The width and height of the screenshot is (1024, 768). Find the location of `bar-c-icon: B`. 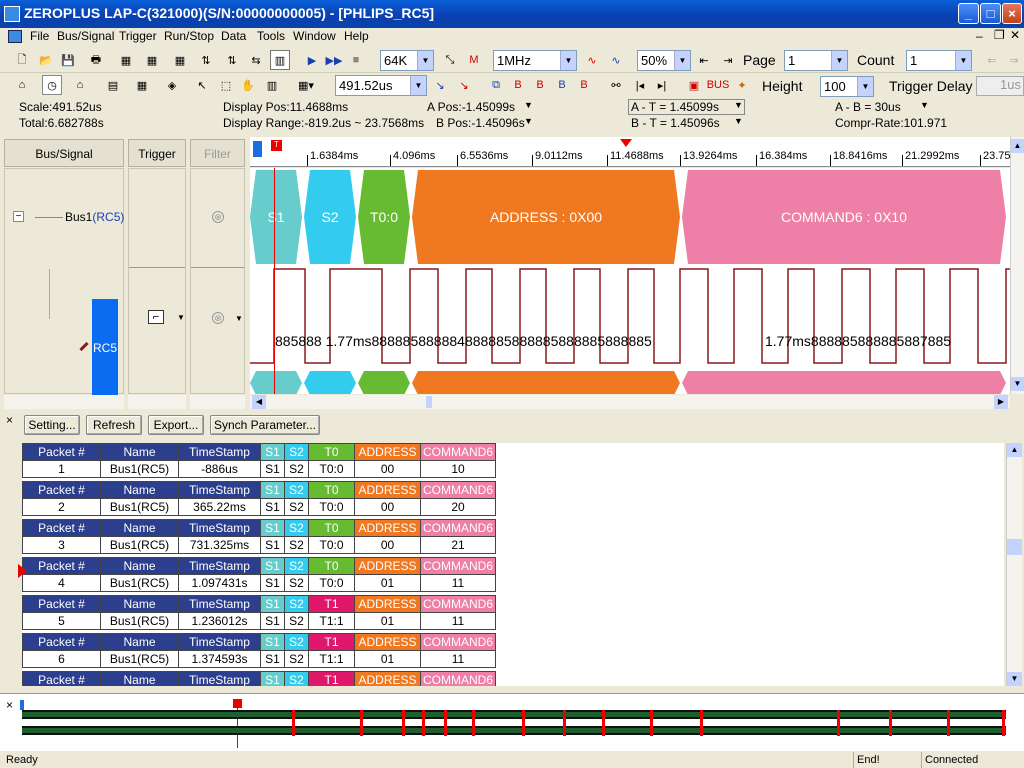

bar-c-icon: B is located at coordinates (562, 85).